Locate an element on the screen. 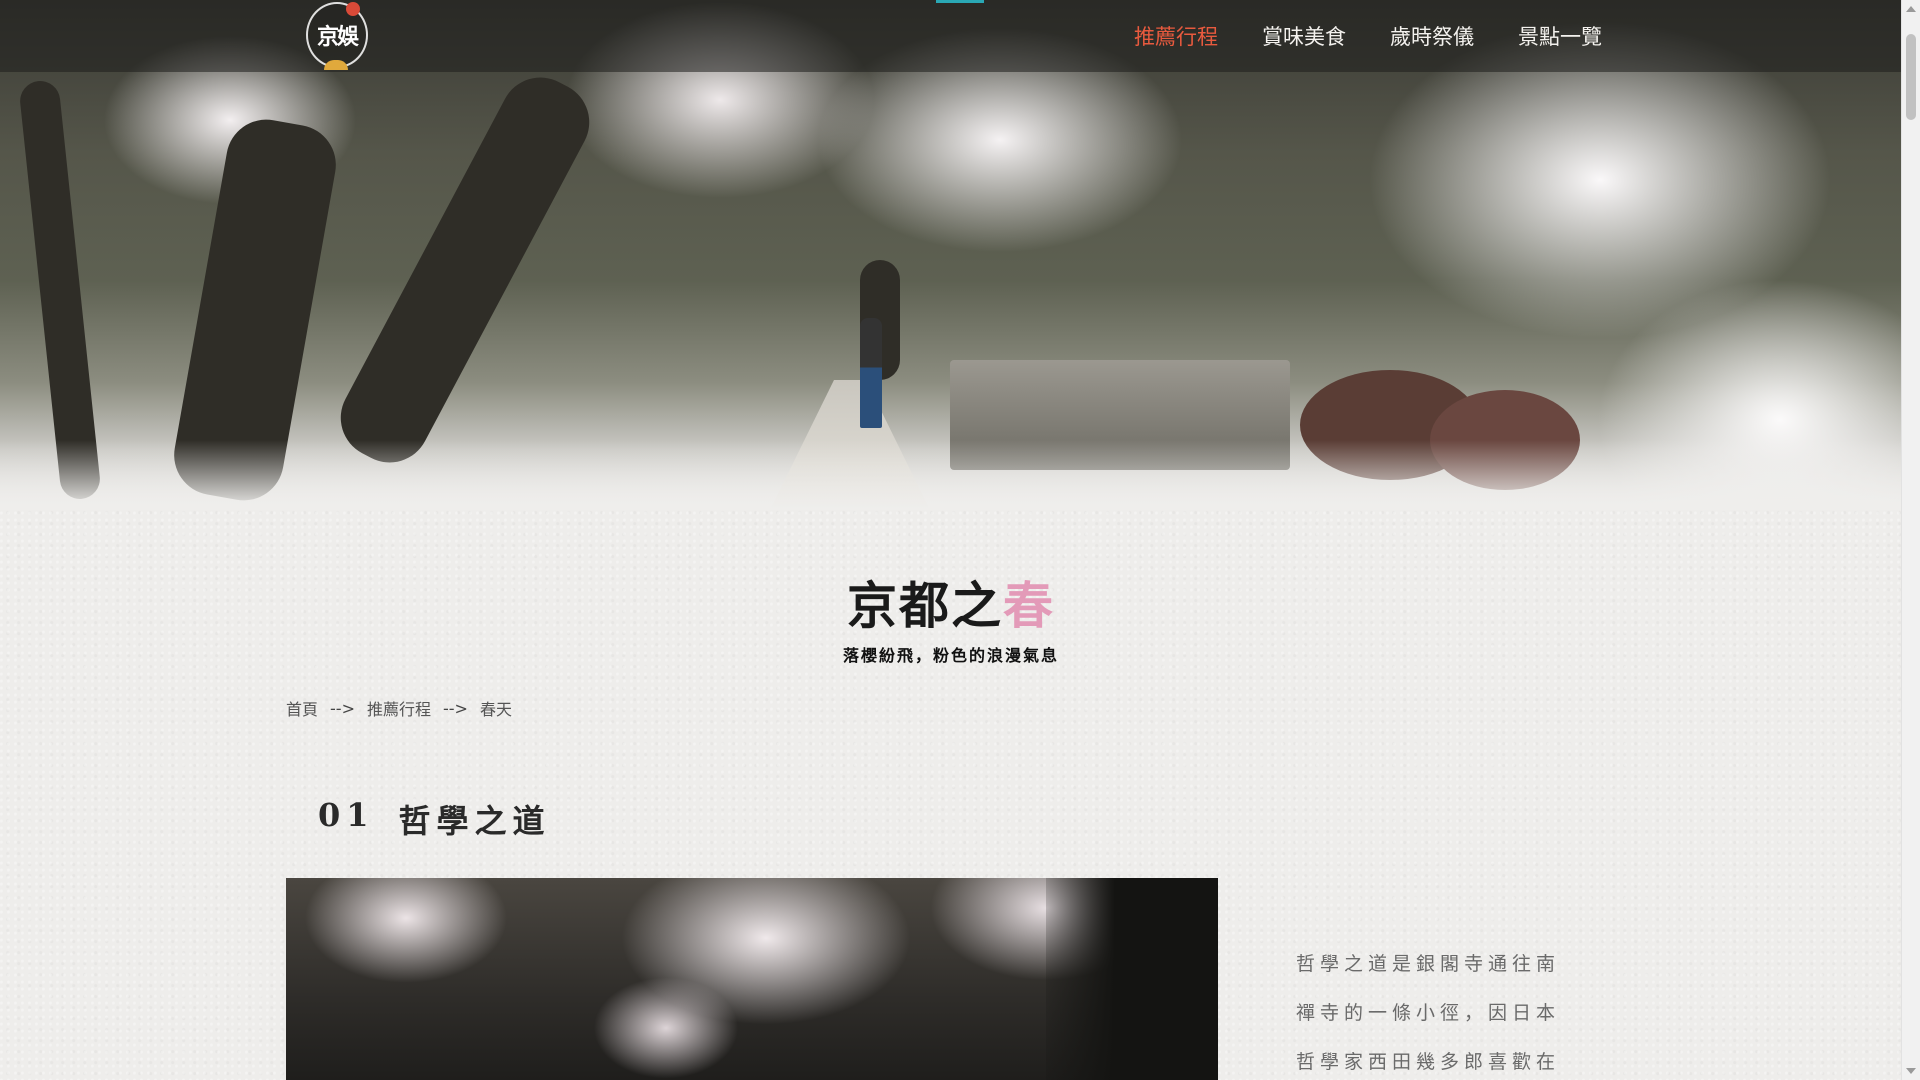  breadcrumb-itinerary: 推薦行程 is located at coordinates (399, 708).